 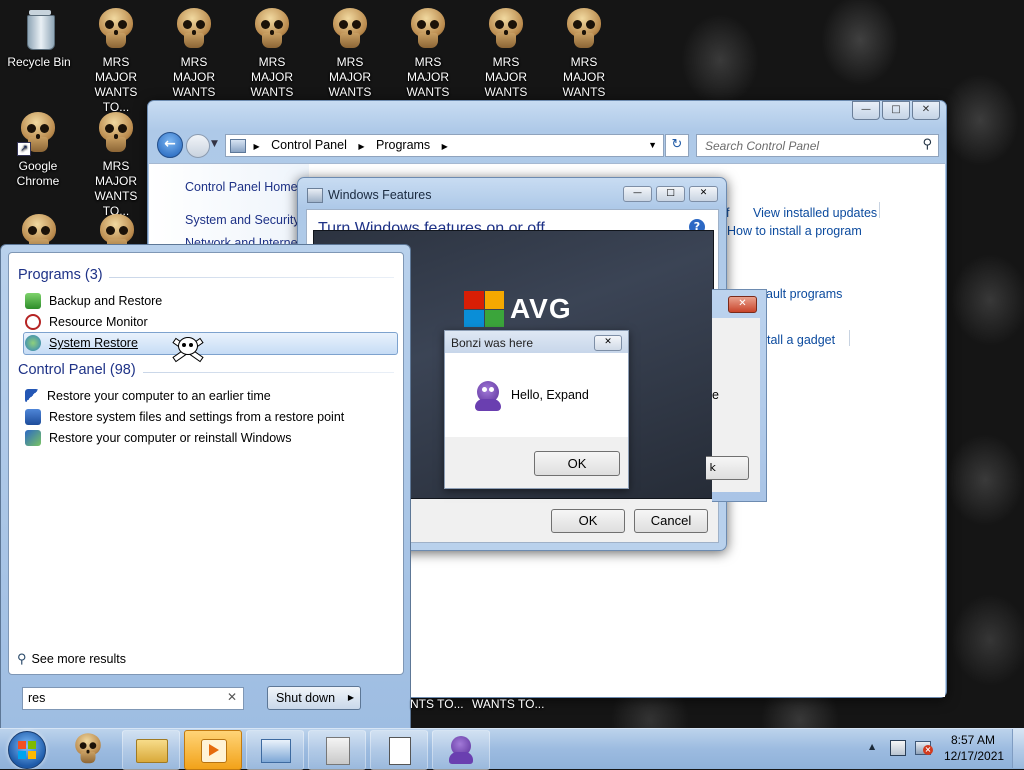 I want to click on notepad-icon, so click(x=400, y=751).